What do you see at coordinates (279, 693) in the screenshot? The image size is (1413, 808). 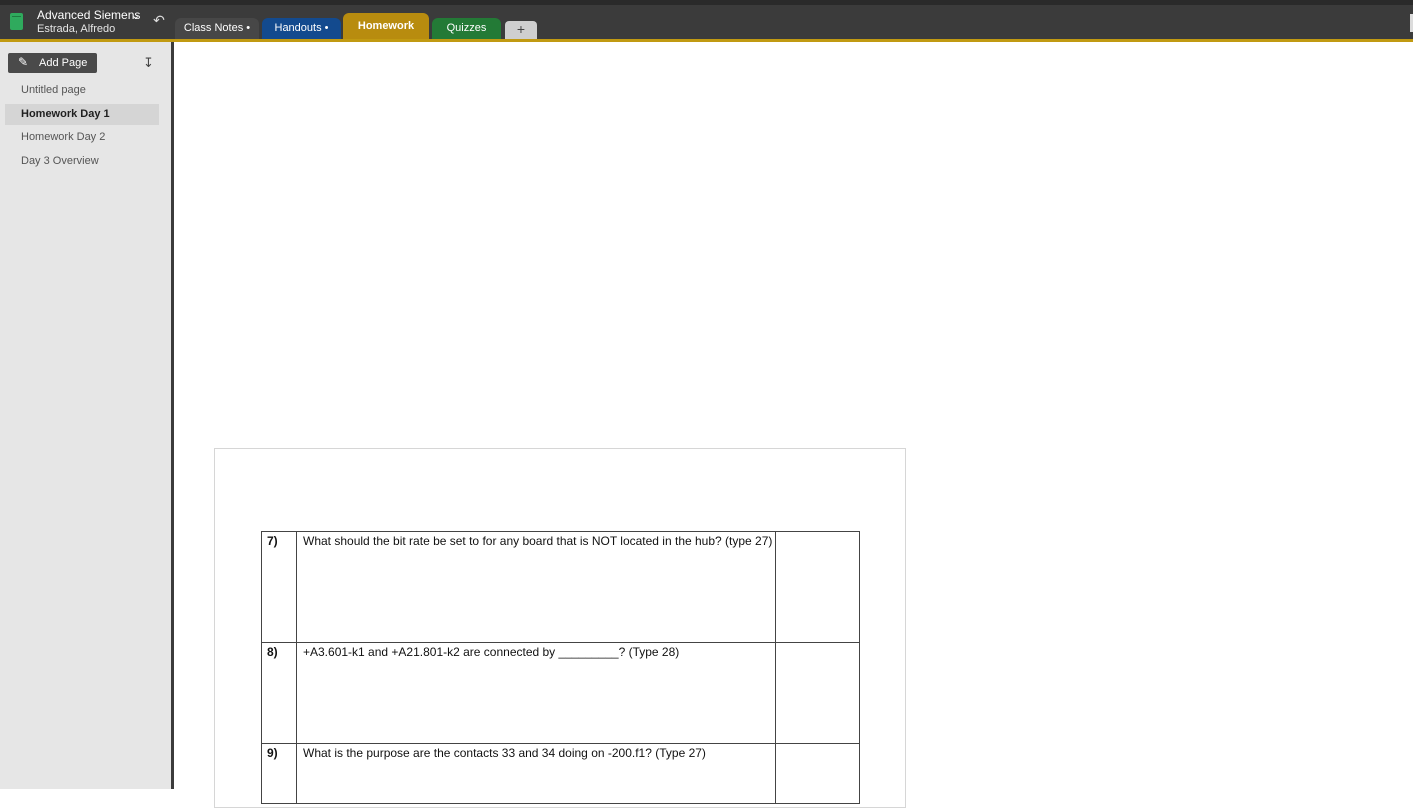 I see `question-number: 8)` at bounding box center [279, 693].